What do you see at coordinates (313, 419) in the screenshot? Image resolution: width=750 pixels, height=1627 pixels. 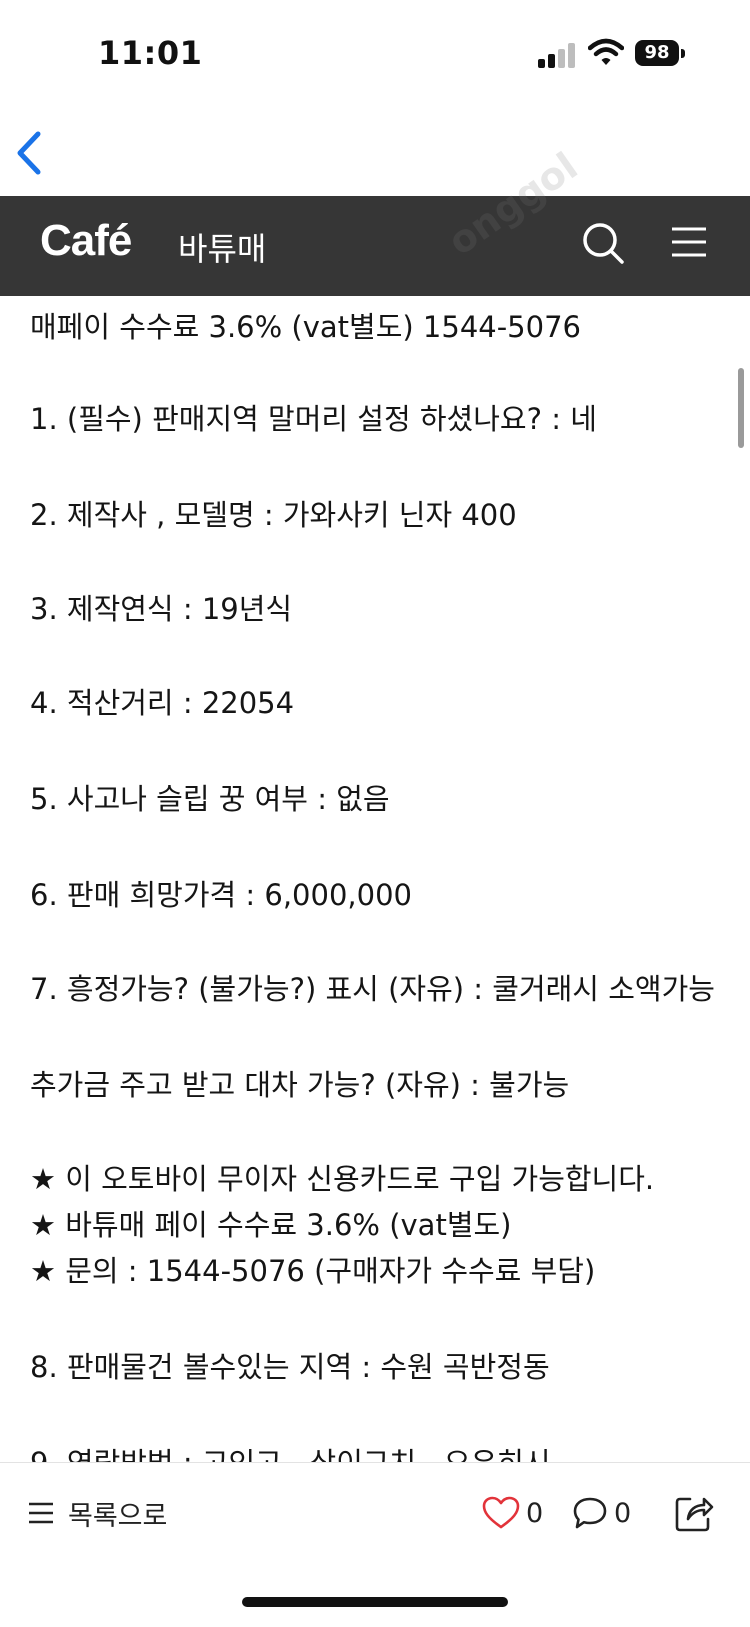 I see `post-line: 1. (필수) 판매지역 말머리 설정 하셨나요? : 네` at bounding box center [313, 419].